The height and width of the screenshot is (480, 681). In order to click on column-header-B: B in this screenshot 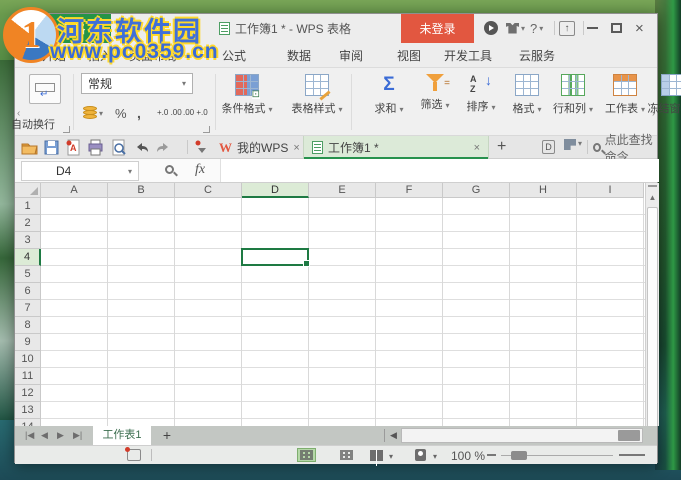, I will do `click(141, 190)`.